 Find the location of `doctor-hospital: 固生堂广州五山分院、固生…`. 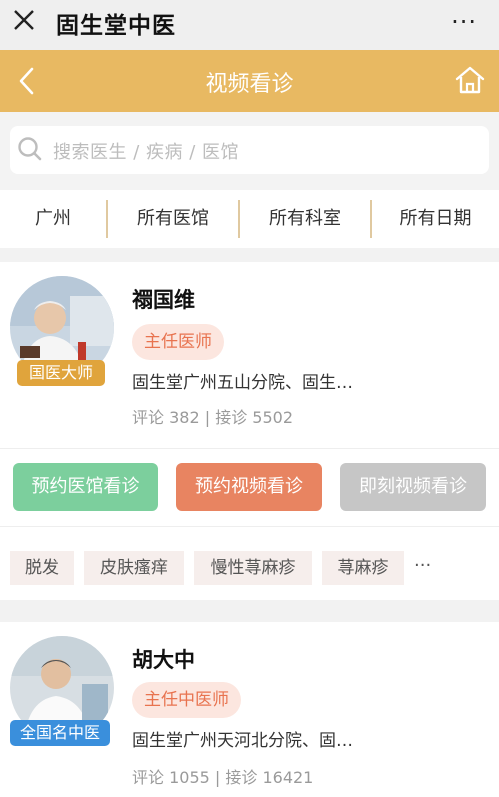

doctor-hospital: 固生堂广州五山分院、固生… is located at coordinates (242, 383).